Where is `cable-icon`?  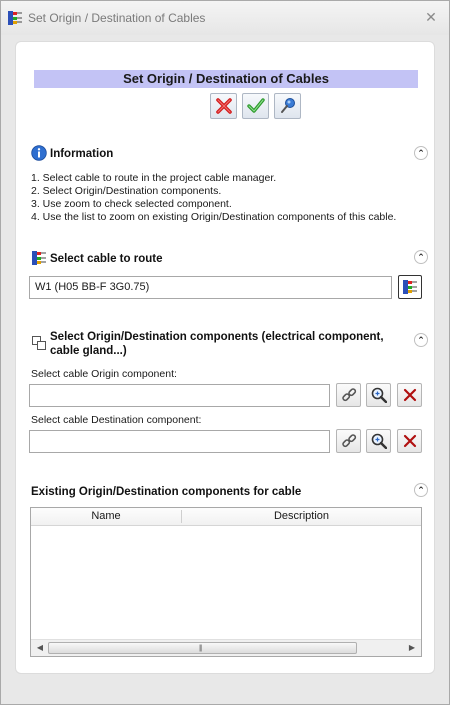 cable-icon is located at coordinates (39, 258).